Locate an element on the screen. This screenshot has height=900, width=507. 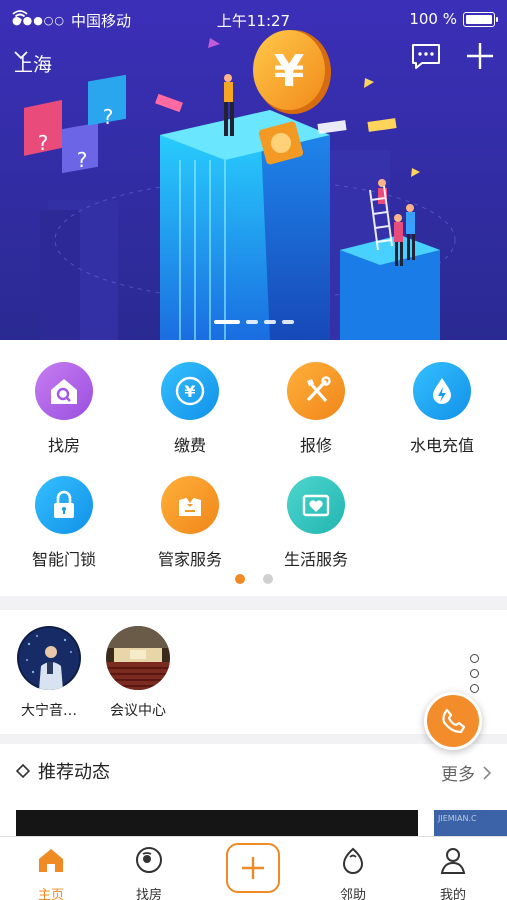
card-caption: JIEMIAN.C is located at coordinates (457, 818).